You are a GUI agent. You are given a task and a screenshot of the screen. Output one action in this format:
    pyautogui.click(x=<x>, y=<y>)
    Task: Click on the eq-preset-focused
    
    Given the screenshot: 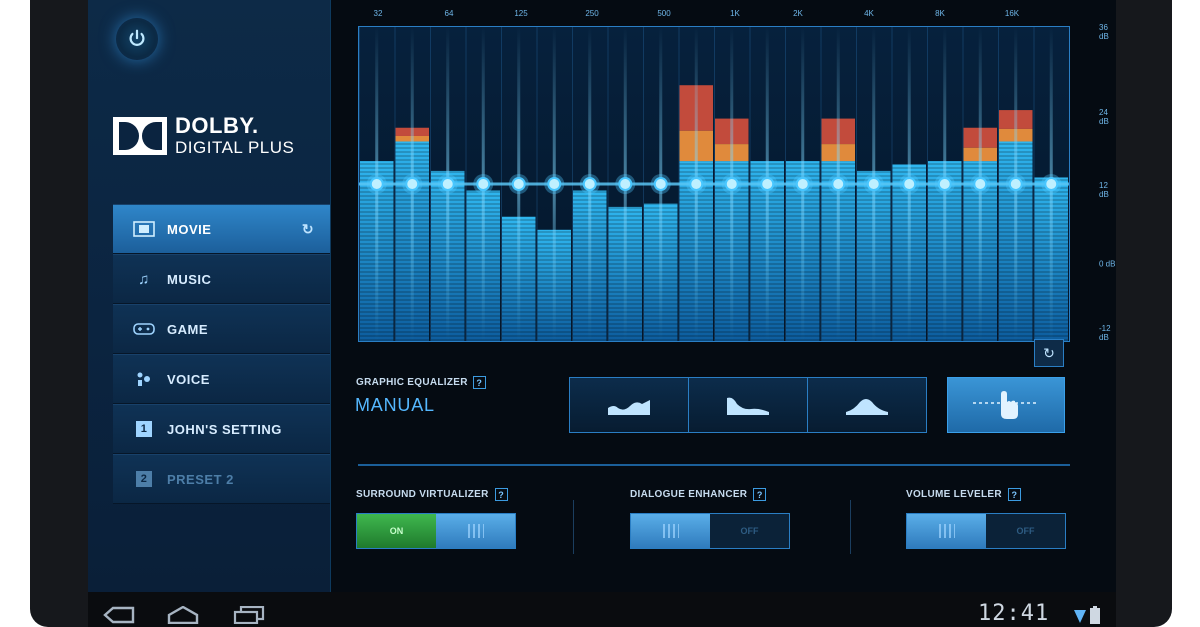 What is the action you would take?
    pyautogui.click(x=867, y=405)
    